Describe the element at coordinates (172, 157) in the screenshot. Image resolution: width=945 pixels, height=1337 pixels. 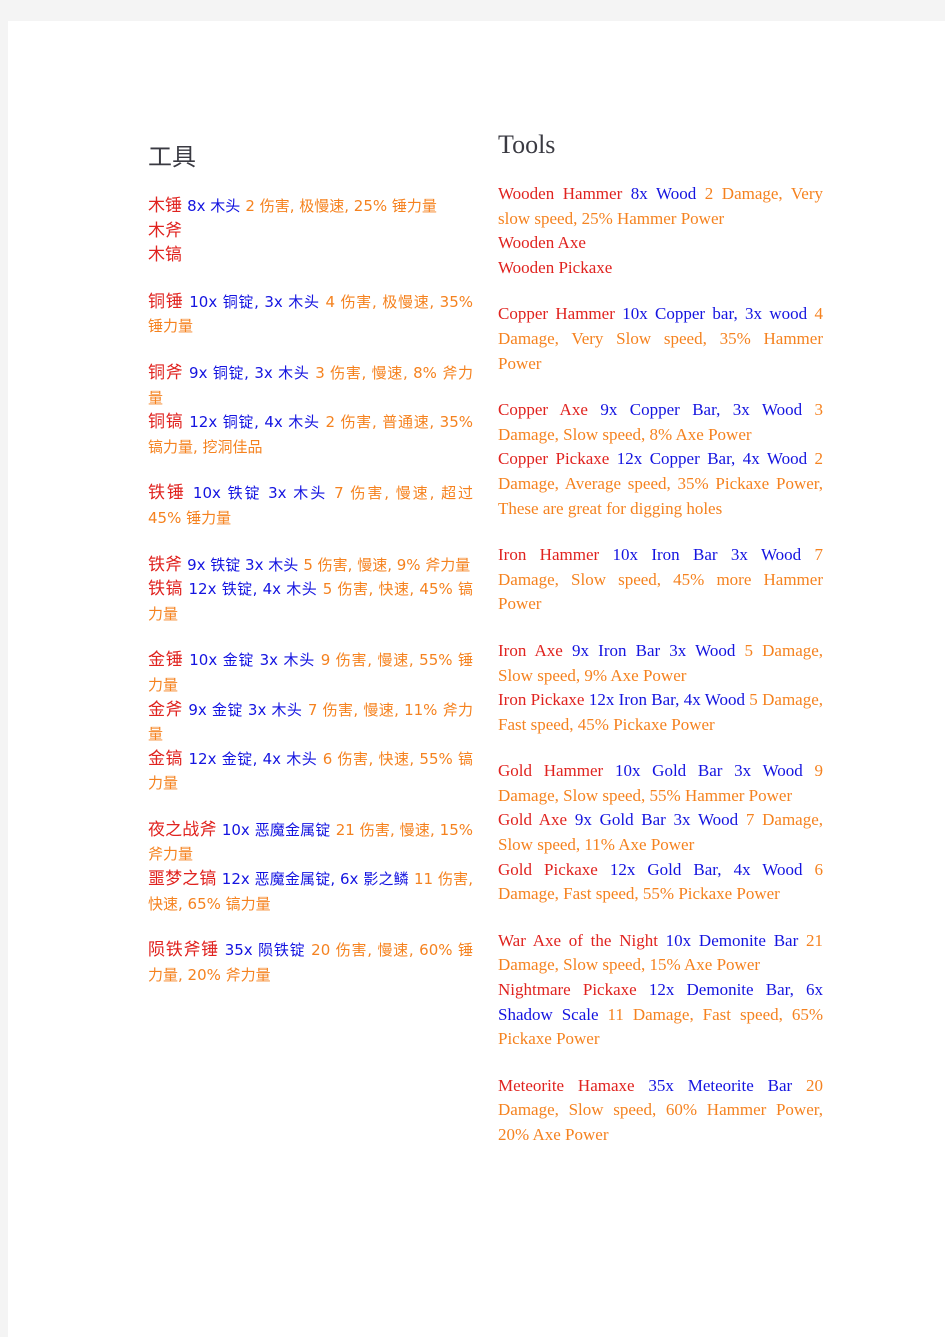
I see `page-title-chinese: 工具` at that location.